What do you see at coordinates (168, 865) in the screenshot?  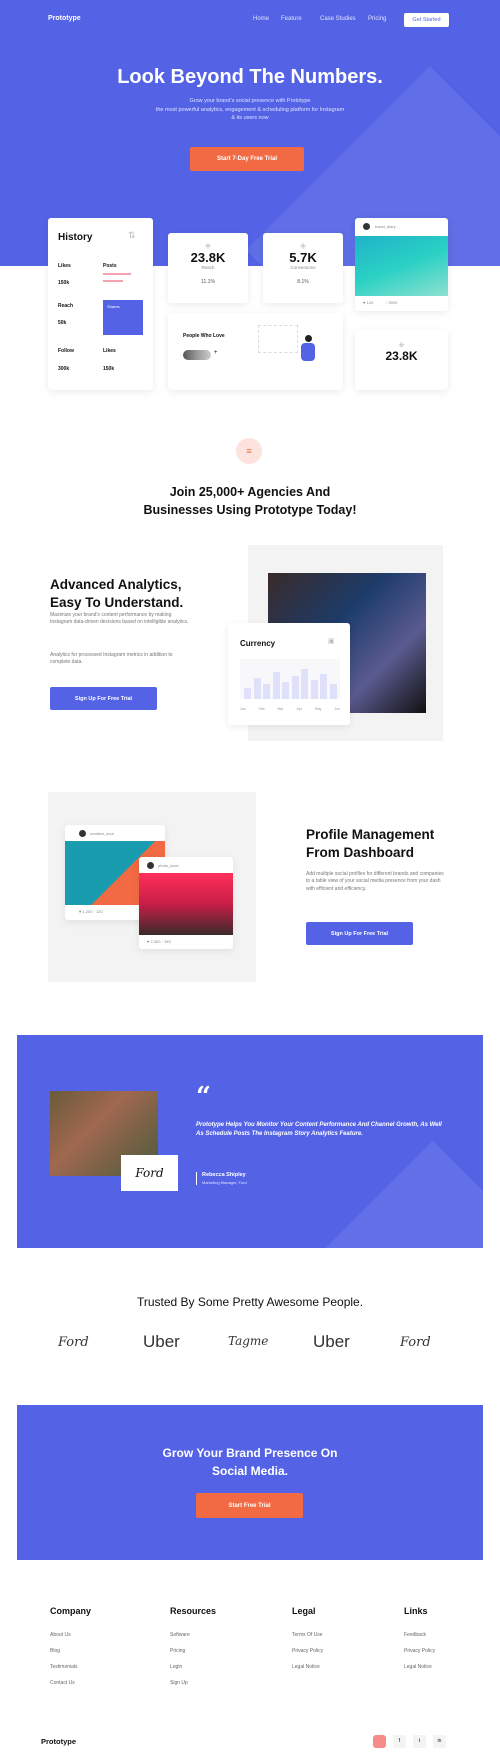 I see `post-user: photo_lover` at bounding box center [168, 865].